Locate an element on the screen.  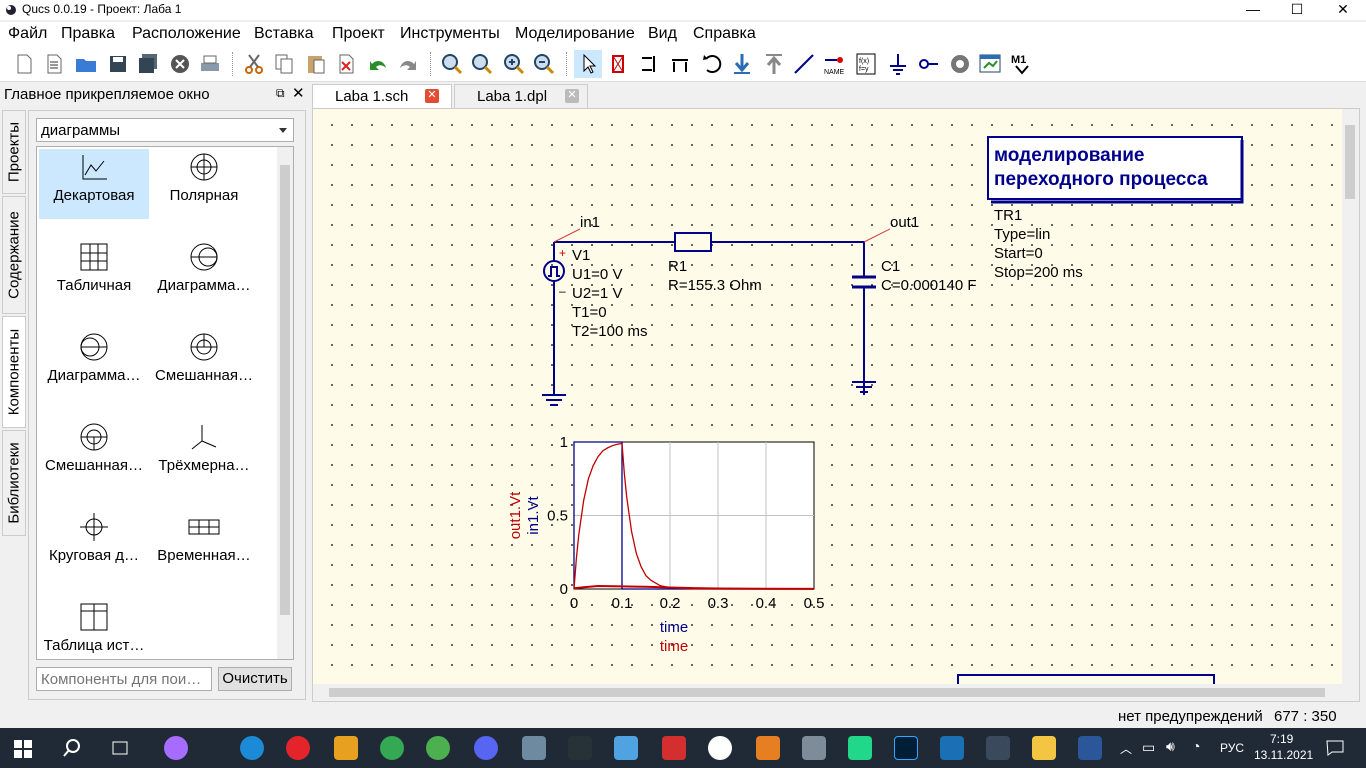
capacitor-value: C=0.000140 F is located at coordinates (929, 285).